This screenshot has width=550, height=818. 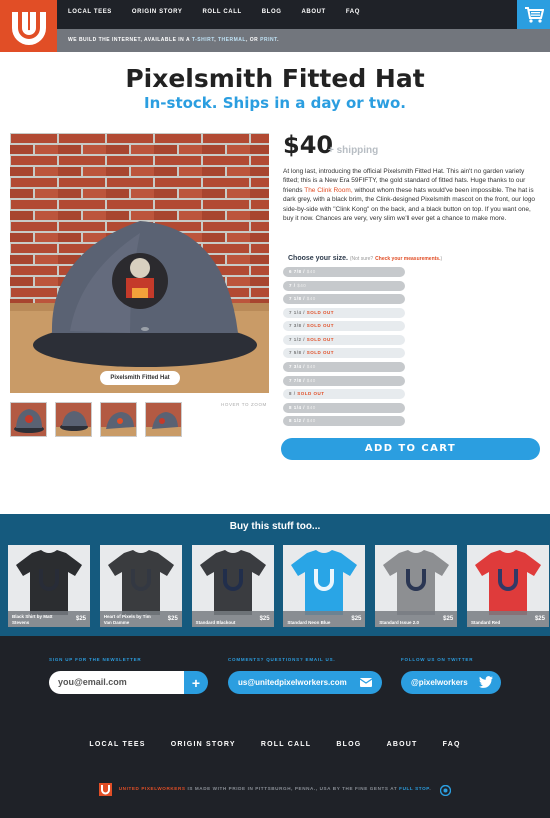 What do you see at coordinates (215, 622) in the screenshot?
I see `related-product-name: Standard Blackout` at bounding box center [215, 622].